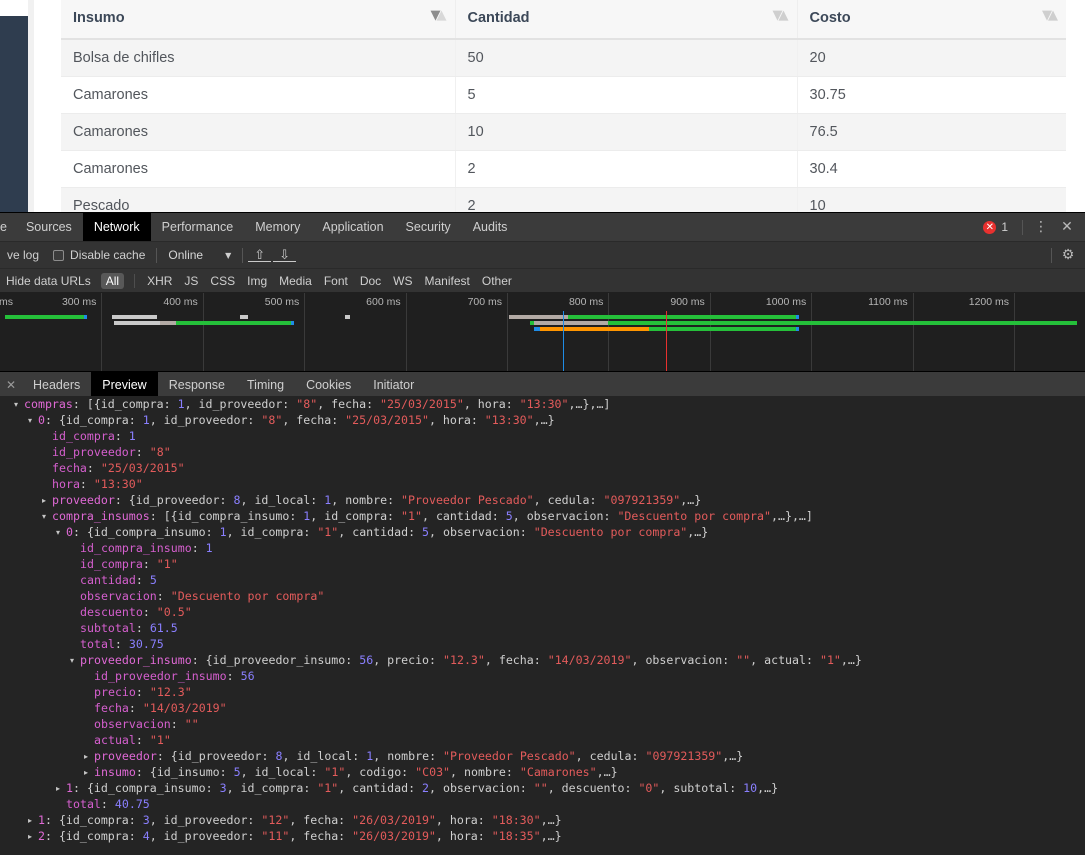 Image resolution: width=1085 pixels, height=855 pixels. I want to click on filter-type-font: Font, so click(336, 281).